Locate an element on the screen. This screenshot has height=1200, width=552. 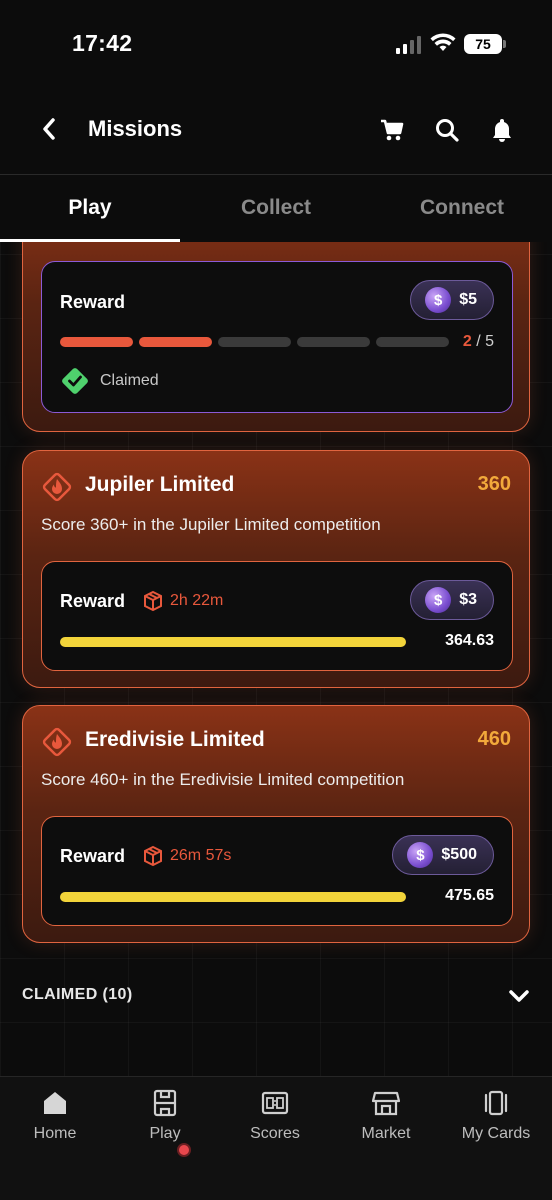
nav-home: Home is located at coordinates (55, 1116).